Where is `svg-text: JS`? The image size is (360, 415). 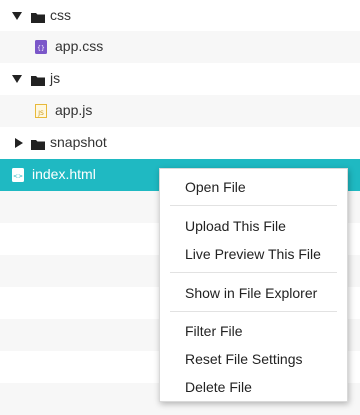
svg-text: JS is located at coordinates (40, 113).